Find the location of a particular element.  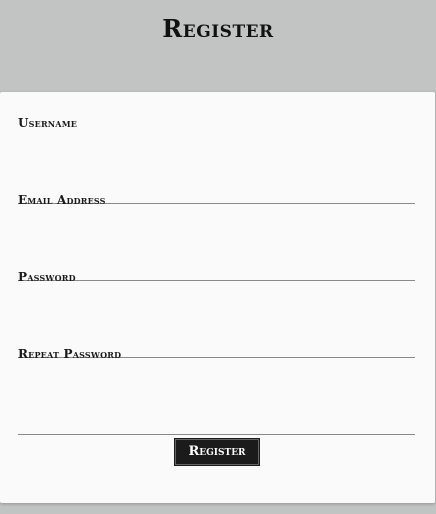

repeat-password-label: Repeat Password is located at coordinates (70, 354).